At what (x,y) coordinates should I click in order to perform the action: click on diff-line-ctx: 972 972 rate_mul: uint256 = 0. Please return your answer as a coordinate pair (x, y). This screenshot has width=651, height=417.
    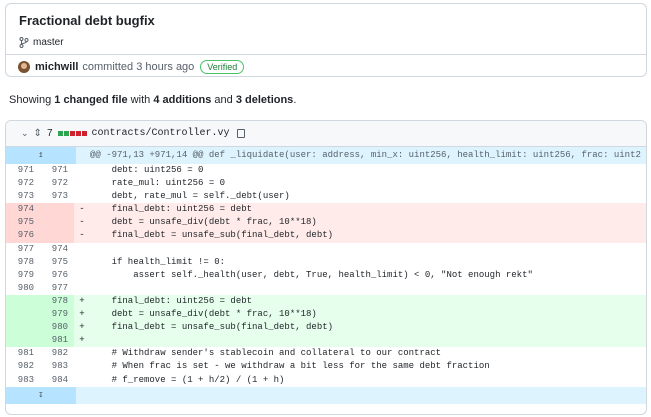
    Looking at the image, I should click on (326, 183).